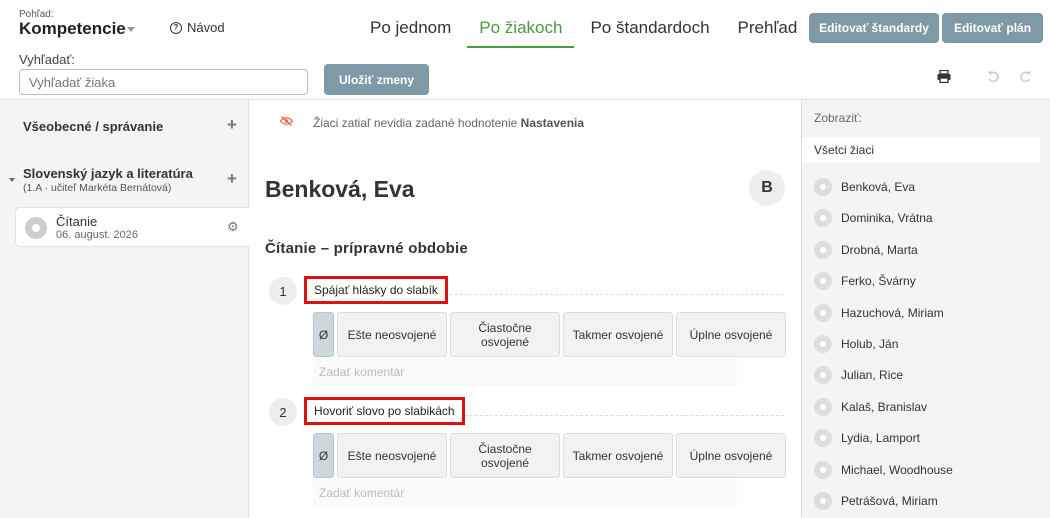 Image resolution: width=1050 pixels, height=518 pixels. What do you see at coordinates (870, 343) in the screenshot?
I see `student-item-name: Holub, Ján` at bounding box center [870, 343].